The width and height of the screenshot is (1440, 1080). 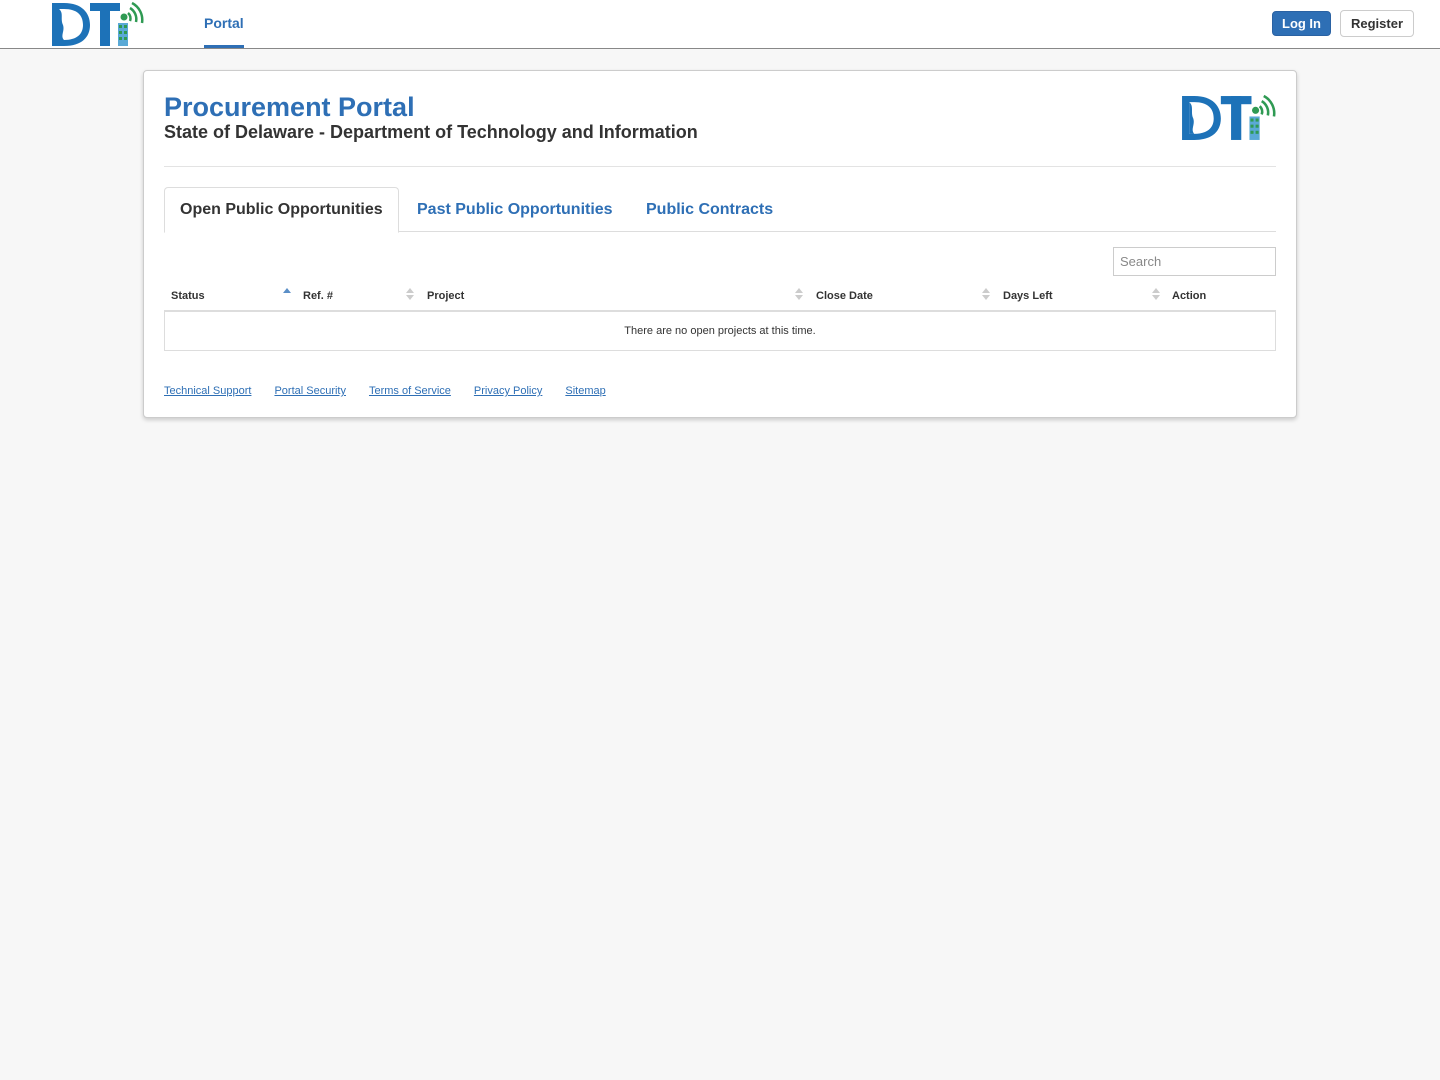 What do you see at coordinates (709, 209) in the screenshot?
I see `tab-public-contracts: Public Contracts` at bounding box center [709, 209].